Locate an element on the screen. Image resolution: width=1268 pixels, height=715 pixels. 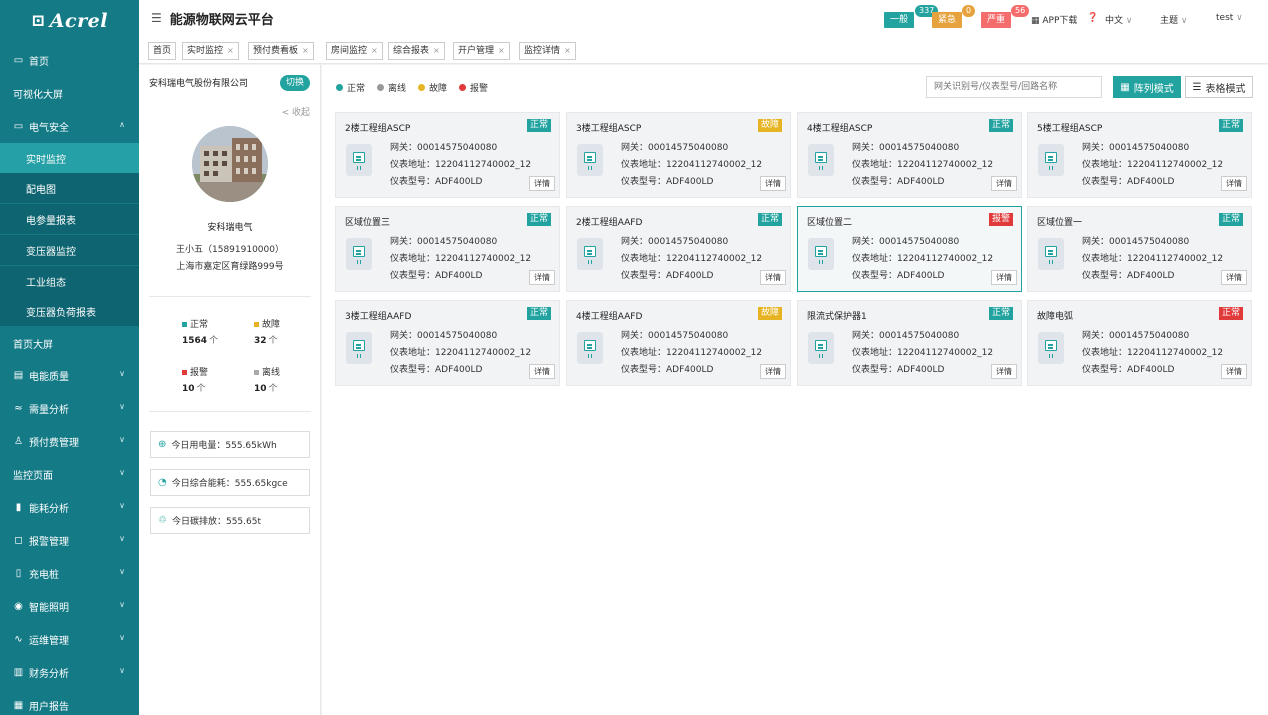
sidebar-item: 可视化大屏 is located at coordinates (69, 93).